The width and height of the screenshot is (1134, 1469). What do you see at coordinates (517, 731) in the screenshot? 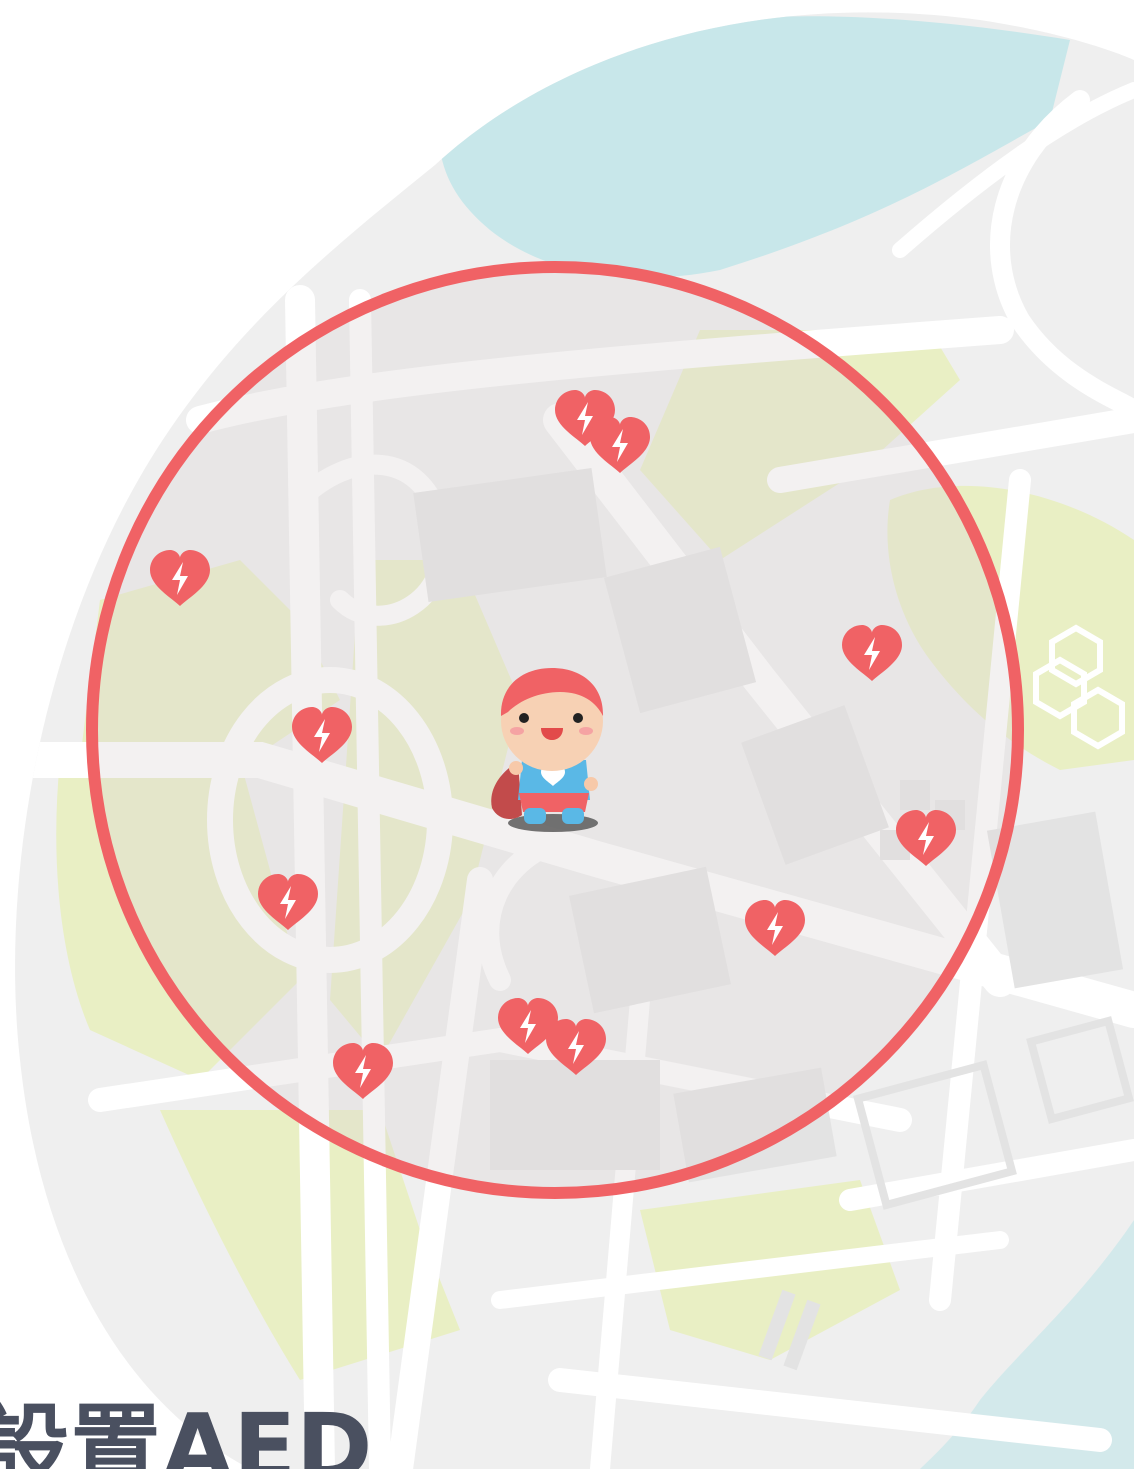
I see `avatar-left-cheek` at bounding box center [517, 731].